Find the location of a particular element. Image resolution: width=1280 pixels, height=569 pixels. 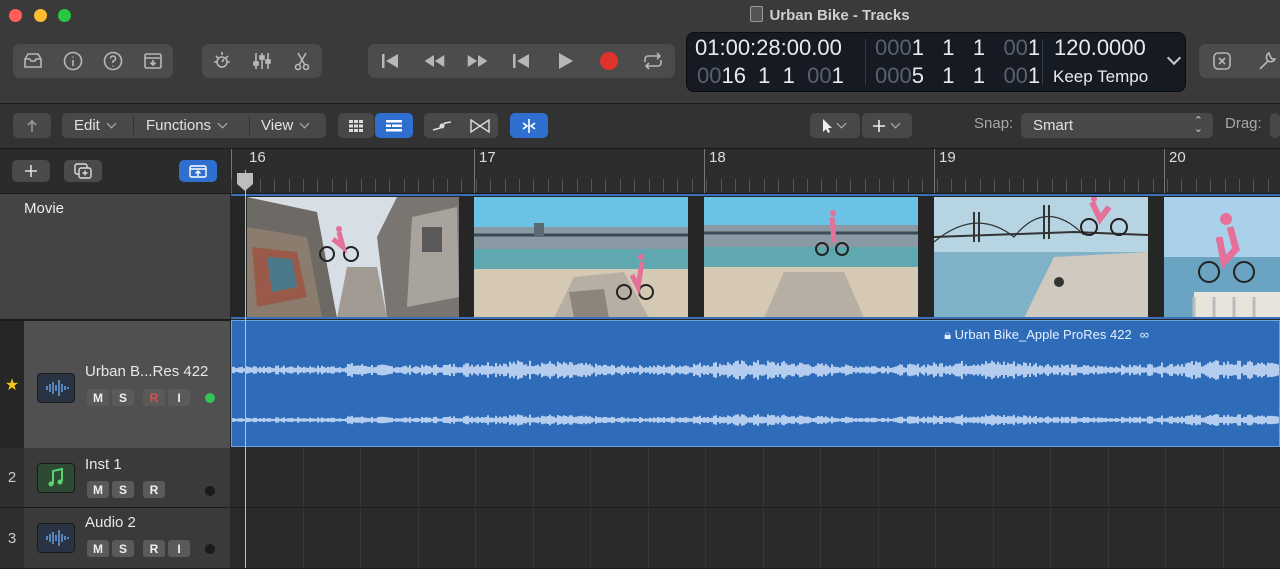

settings-button is located at coordinates (1267, 61).